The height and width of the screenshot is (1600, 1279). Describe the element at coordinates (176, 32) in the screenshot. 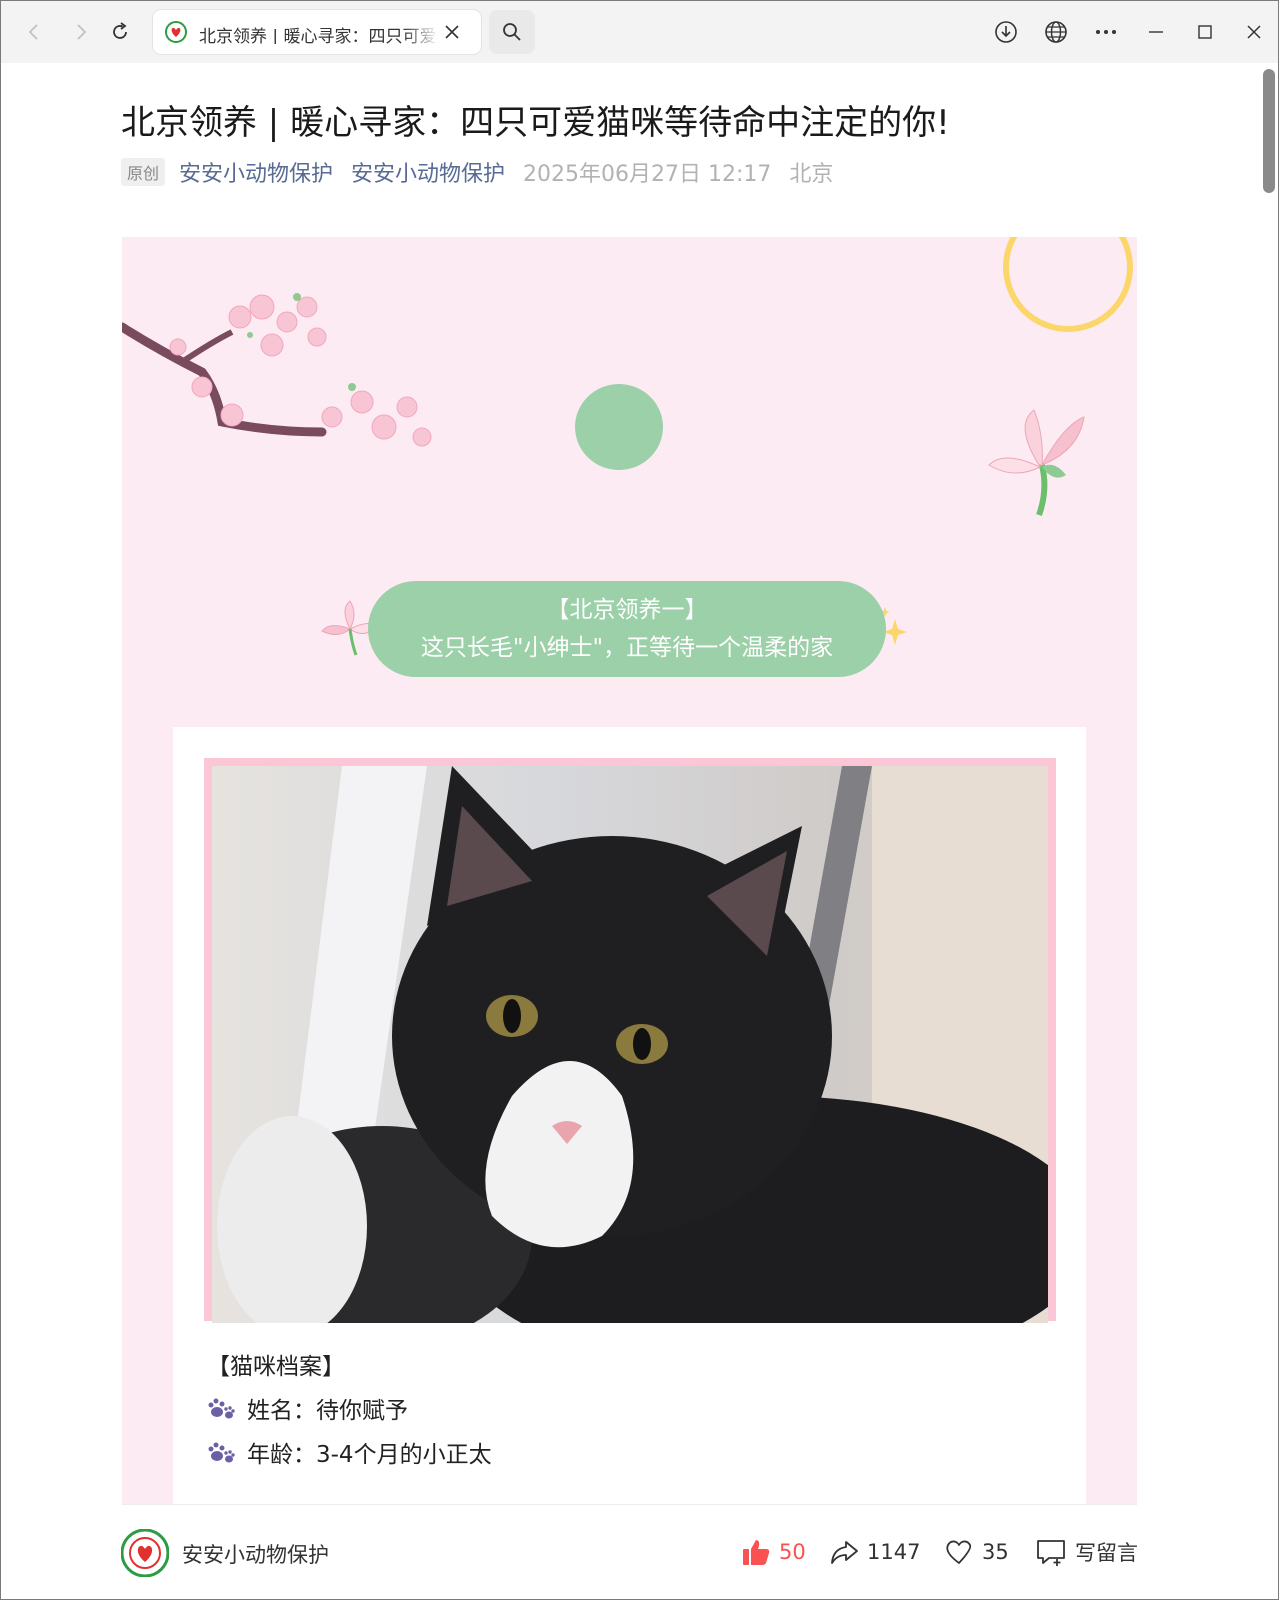

I see `site-favicon-icon` at that location.